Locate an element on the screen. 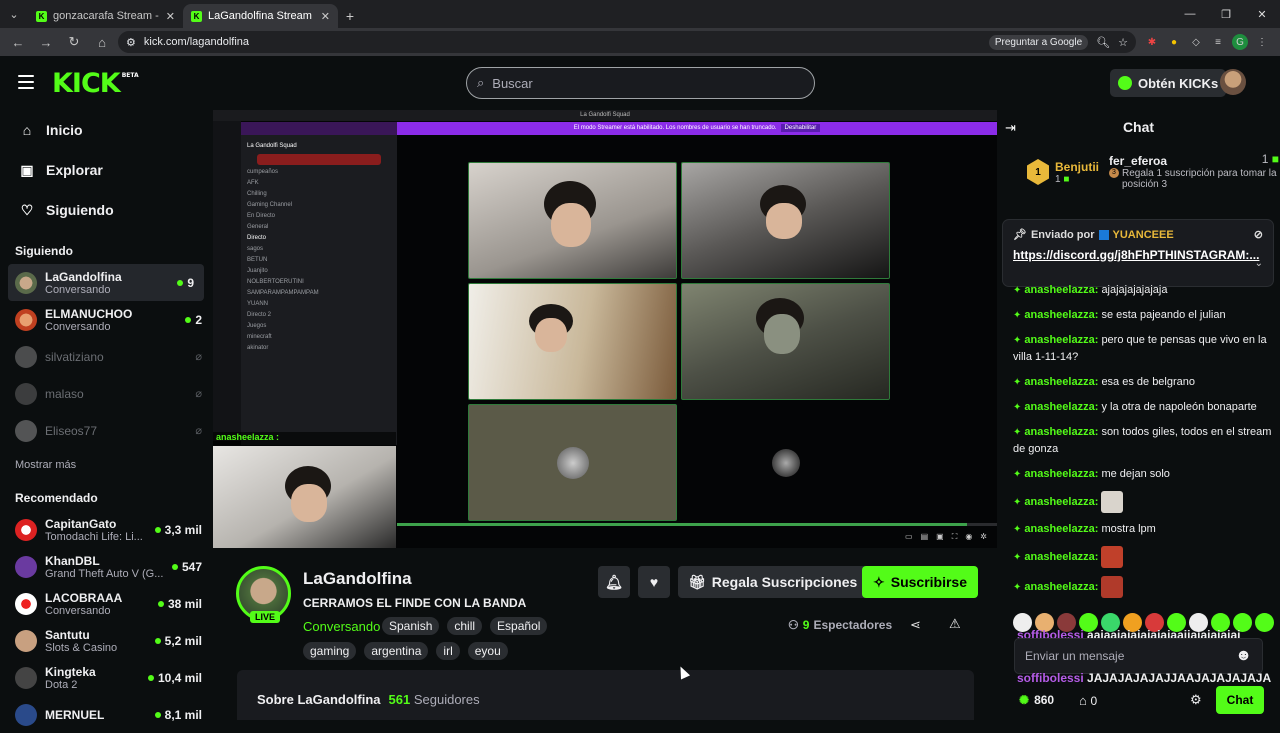 Image resolution: width=1280 pixels, height=733 pixels. tab-search-icon: ⌄ is located at coordinates (14, 14).